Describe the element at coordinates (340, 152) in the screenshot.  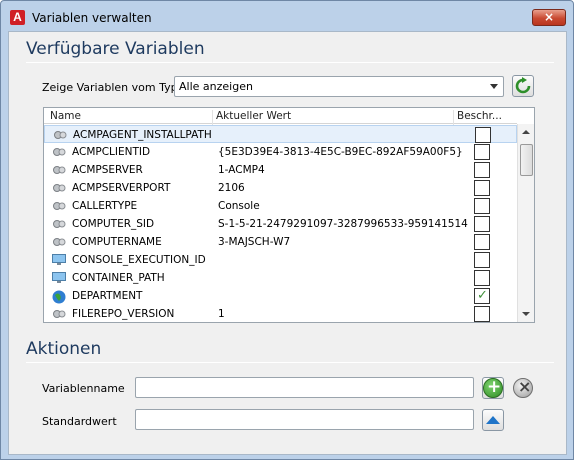
I see `variable-value-cell: {5E3D39E4-3813-4E5C-B9EC-892AF59A00F5}` at that location.